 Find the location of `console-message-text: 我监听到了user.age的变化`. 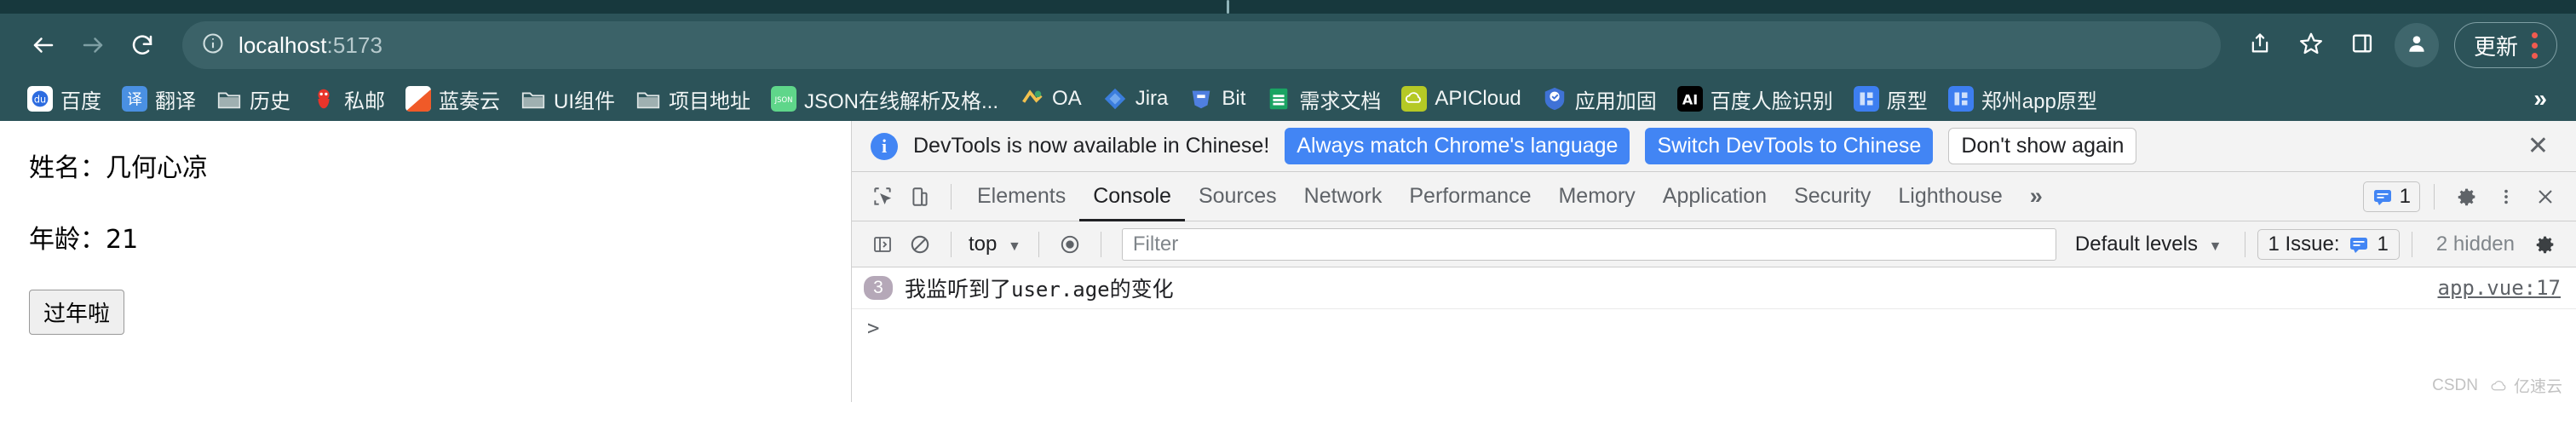

console-message-text: 我监听到了user.age的变化 is located at coordinates (1039, 288).